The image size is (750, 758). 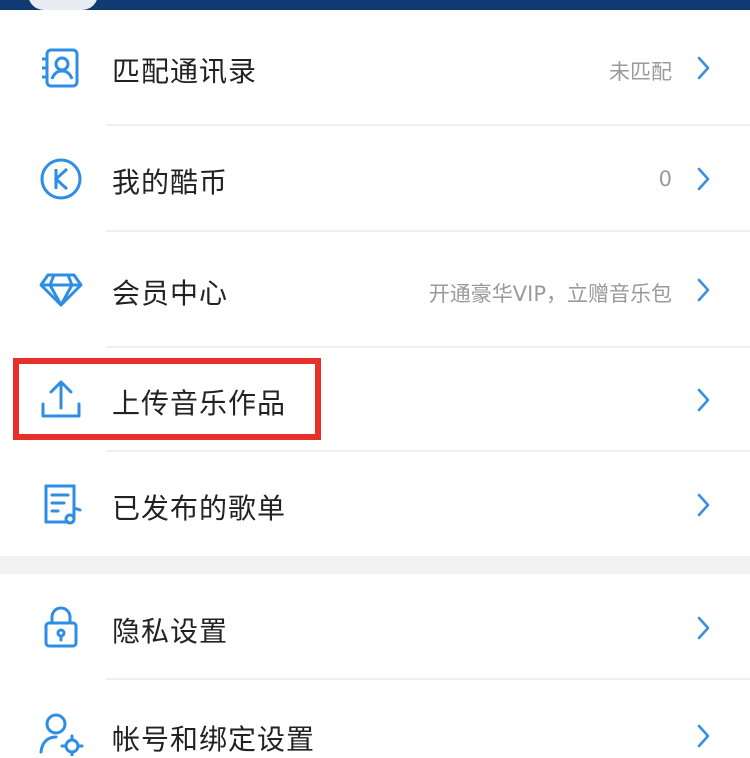 What do you see at coordinates (170, 293) in the screenshot?
I see `menu-item-label: 会员中心` at bounding box center [170, 293].